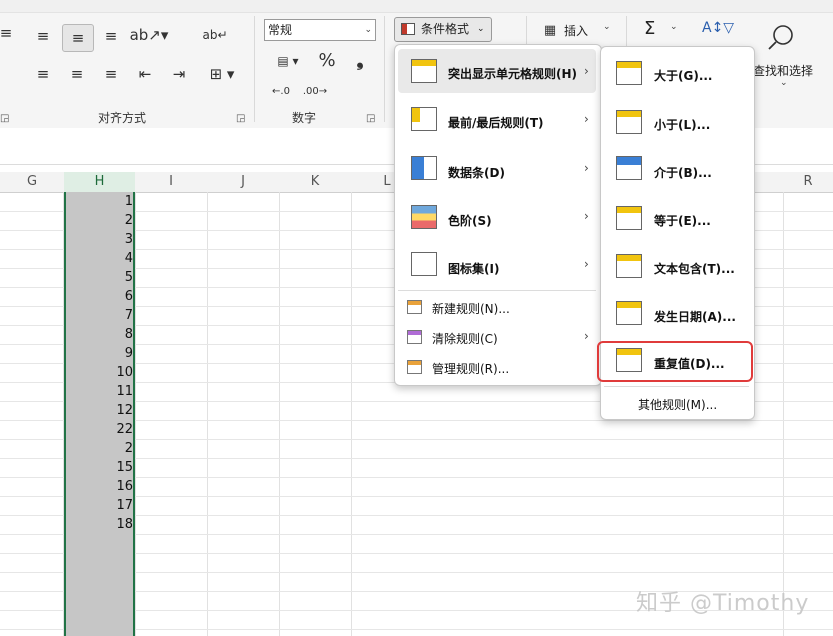 This screenshot has width=833, height=636. I want to click on color-scales-icon, so click(424, 217).